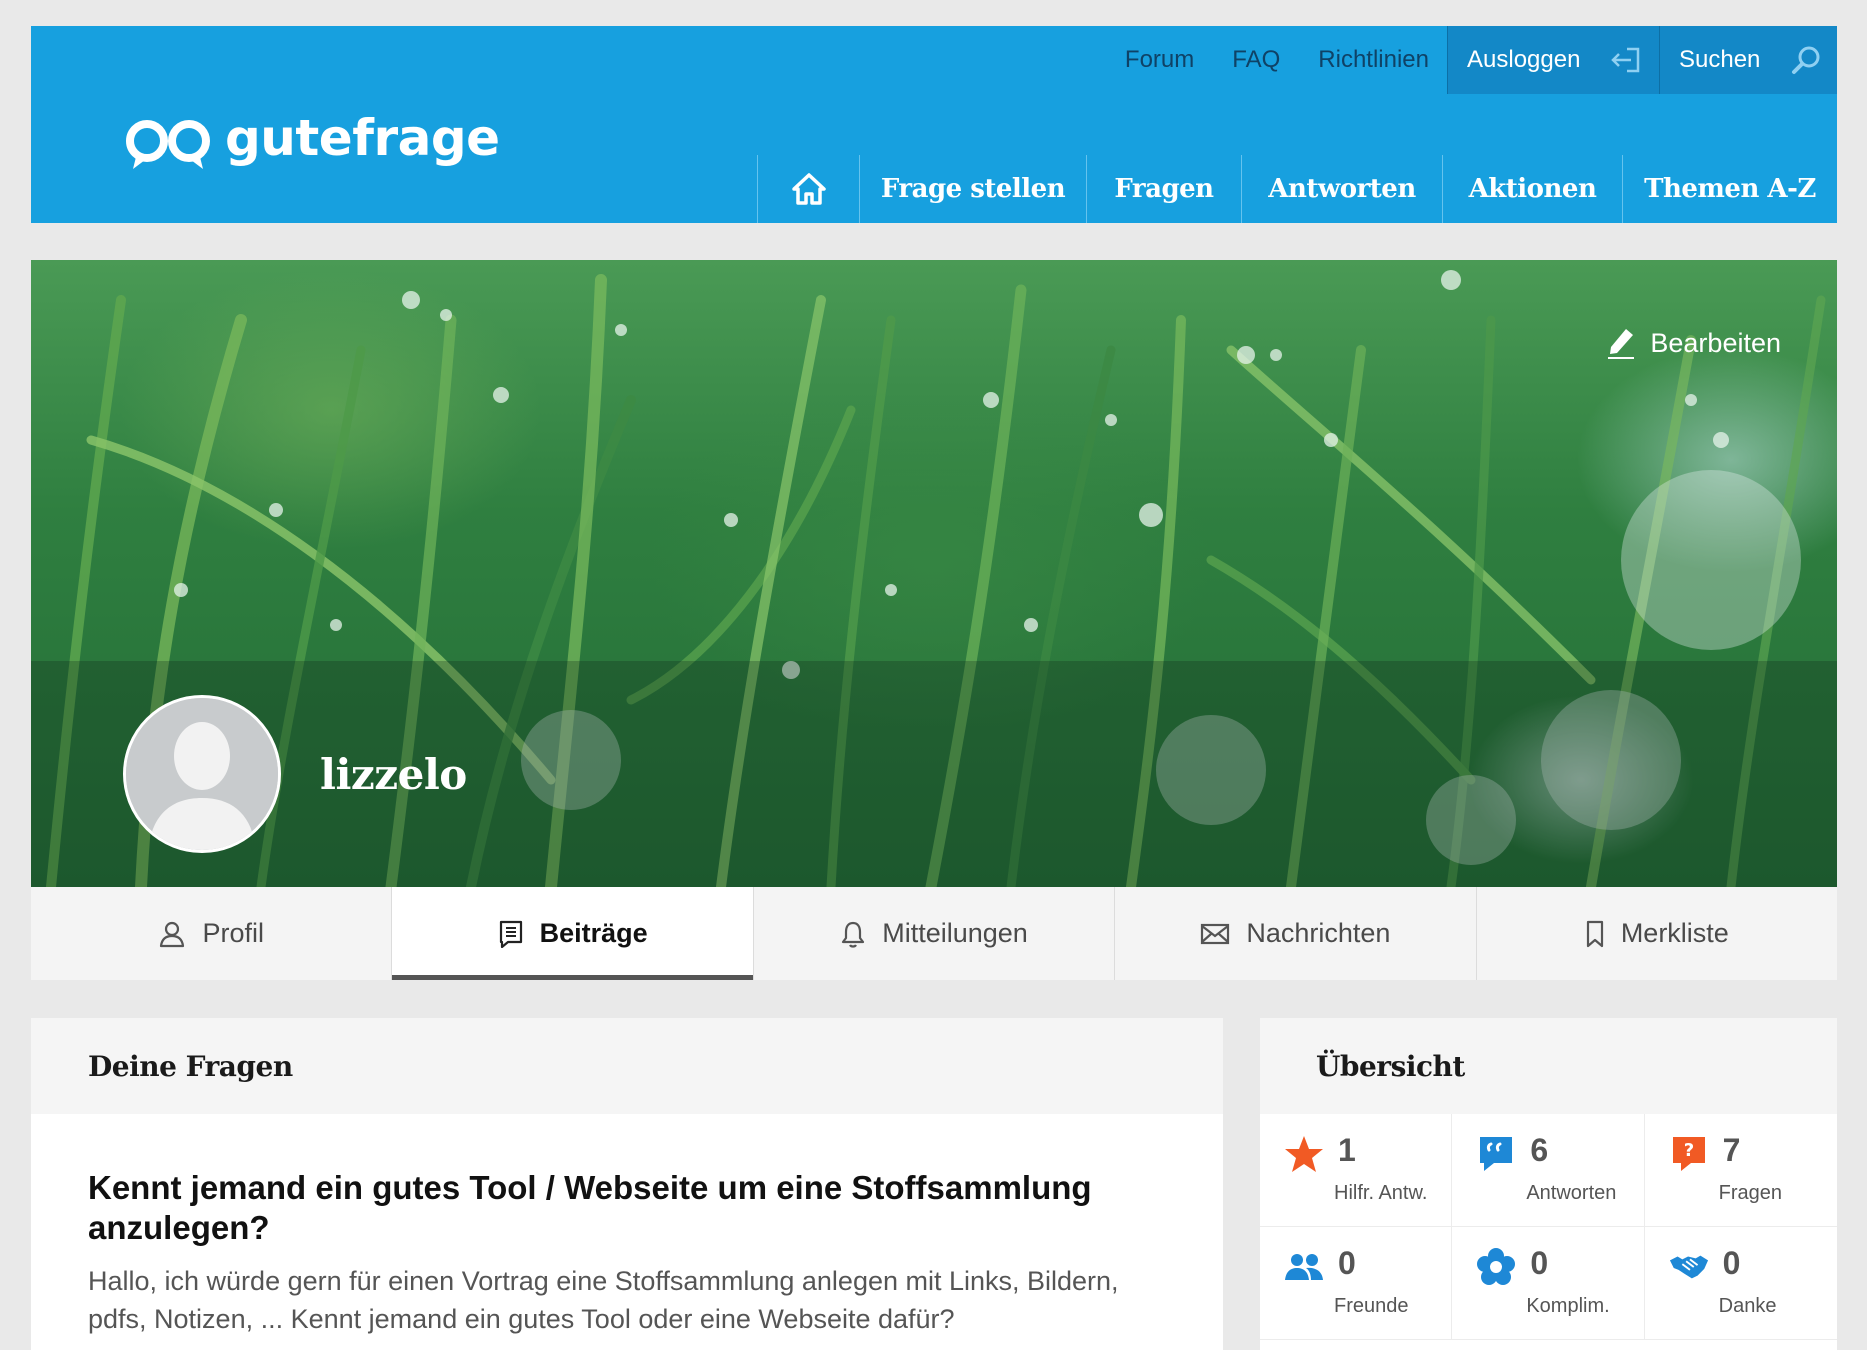 The image size is (1867, 1350). I want to click on nav-aktionen: Aktionen, so click(1532, 189).